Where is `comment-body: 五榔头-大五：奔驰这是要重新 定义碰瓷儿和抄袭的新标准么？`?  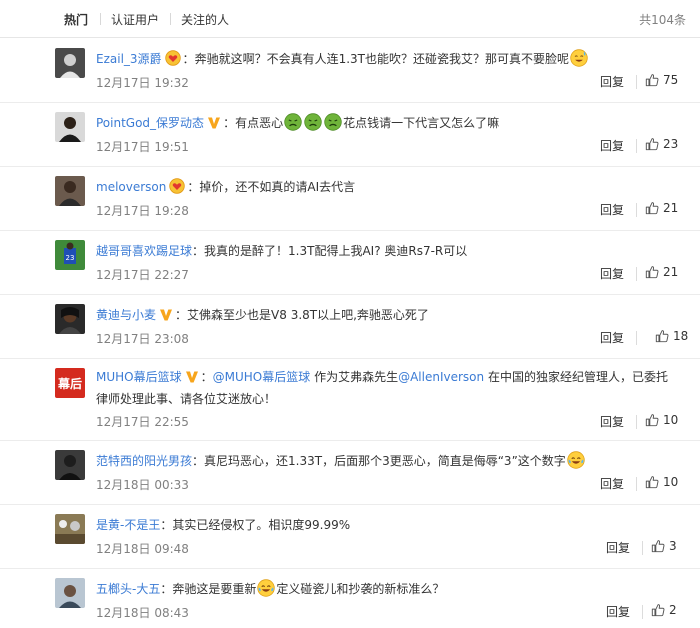
comment-body: 五榔头-大五：奔驰这是要重新 定义碰瓷儿和抄袭的新标准么？ is located at coordinates (388, 589).